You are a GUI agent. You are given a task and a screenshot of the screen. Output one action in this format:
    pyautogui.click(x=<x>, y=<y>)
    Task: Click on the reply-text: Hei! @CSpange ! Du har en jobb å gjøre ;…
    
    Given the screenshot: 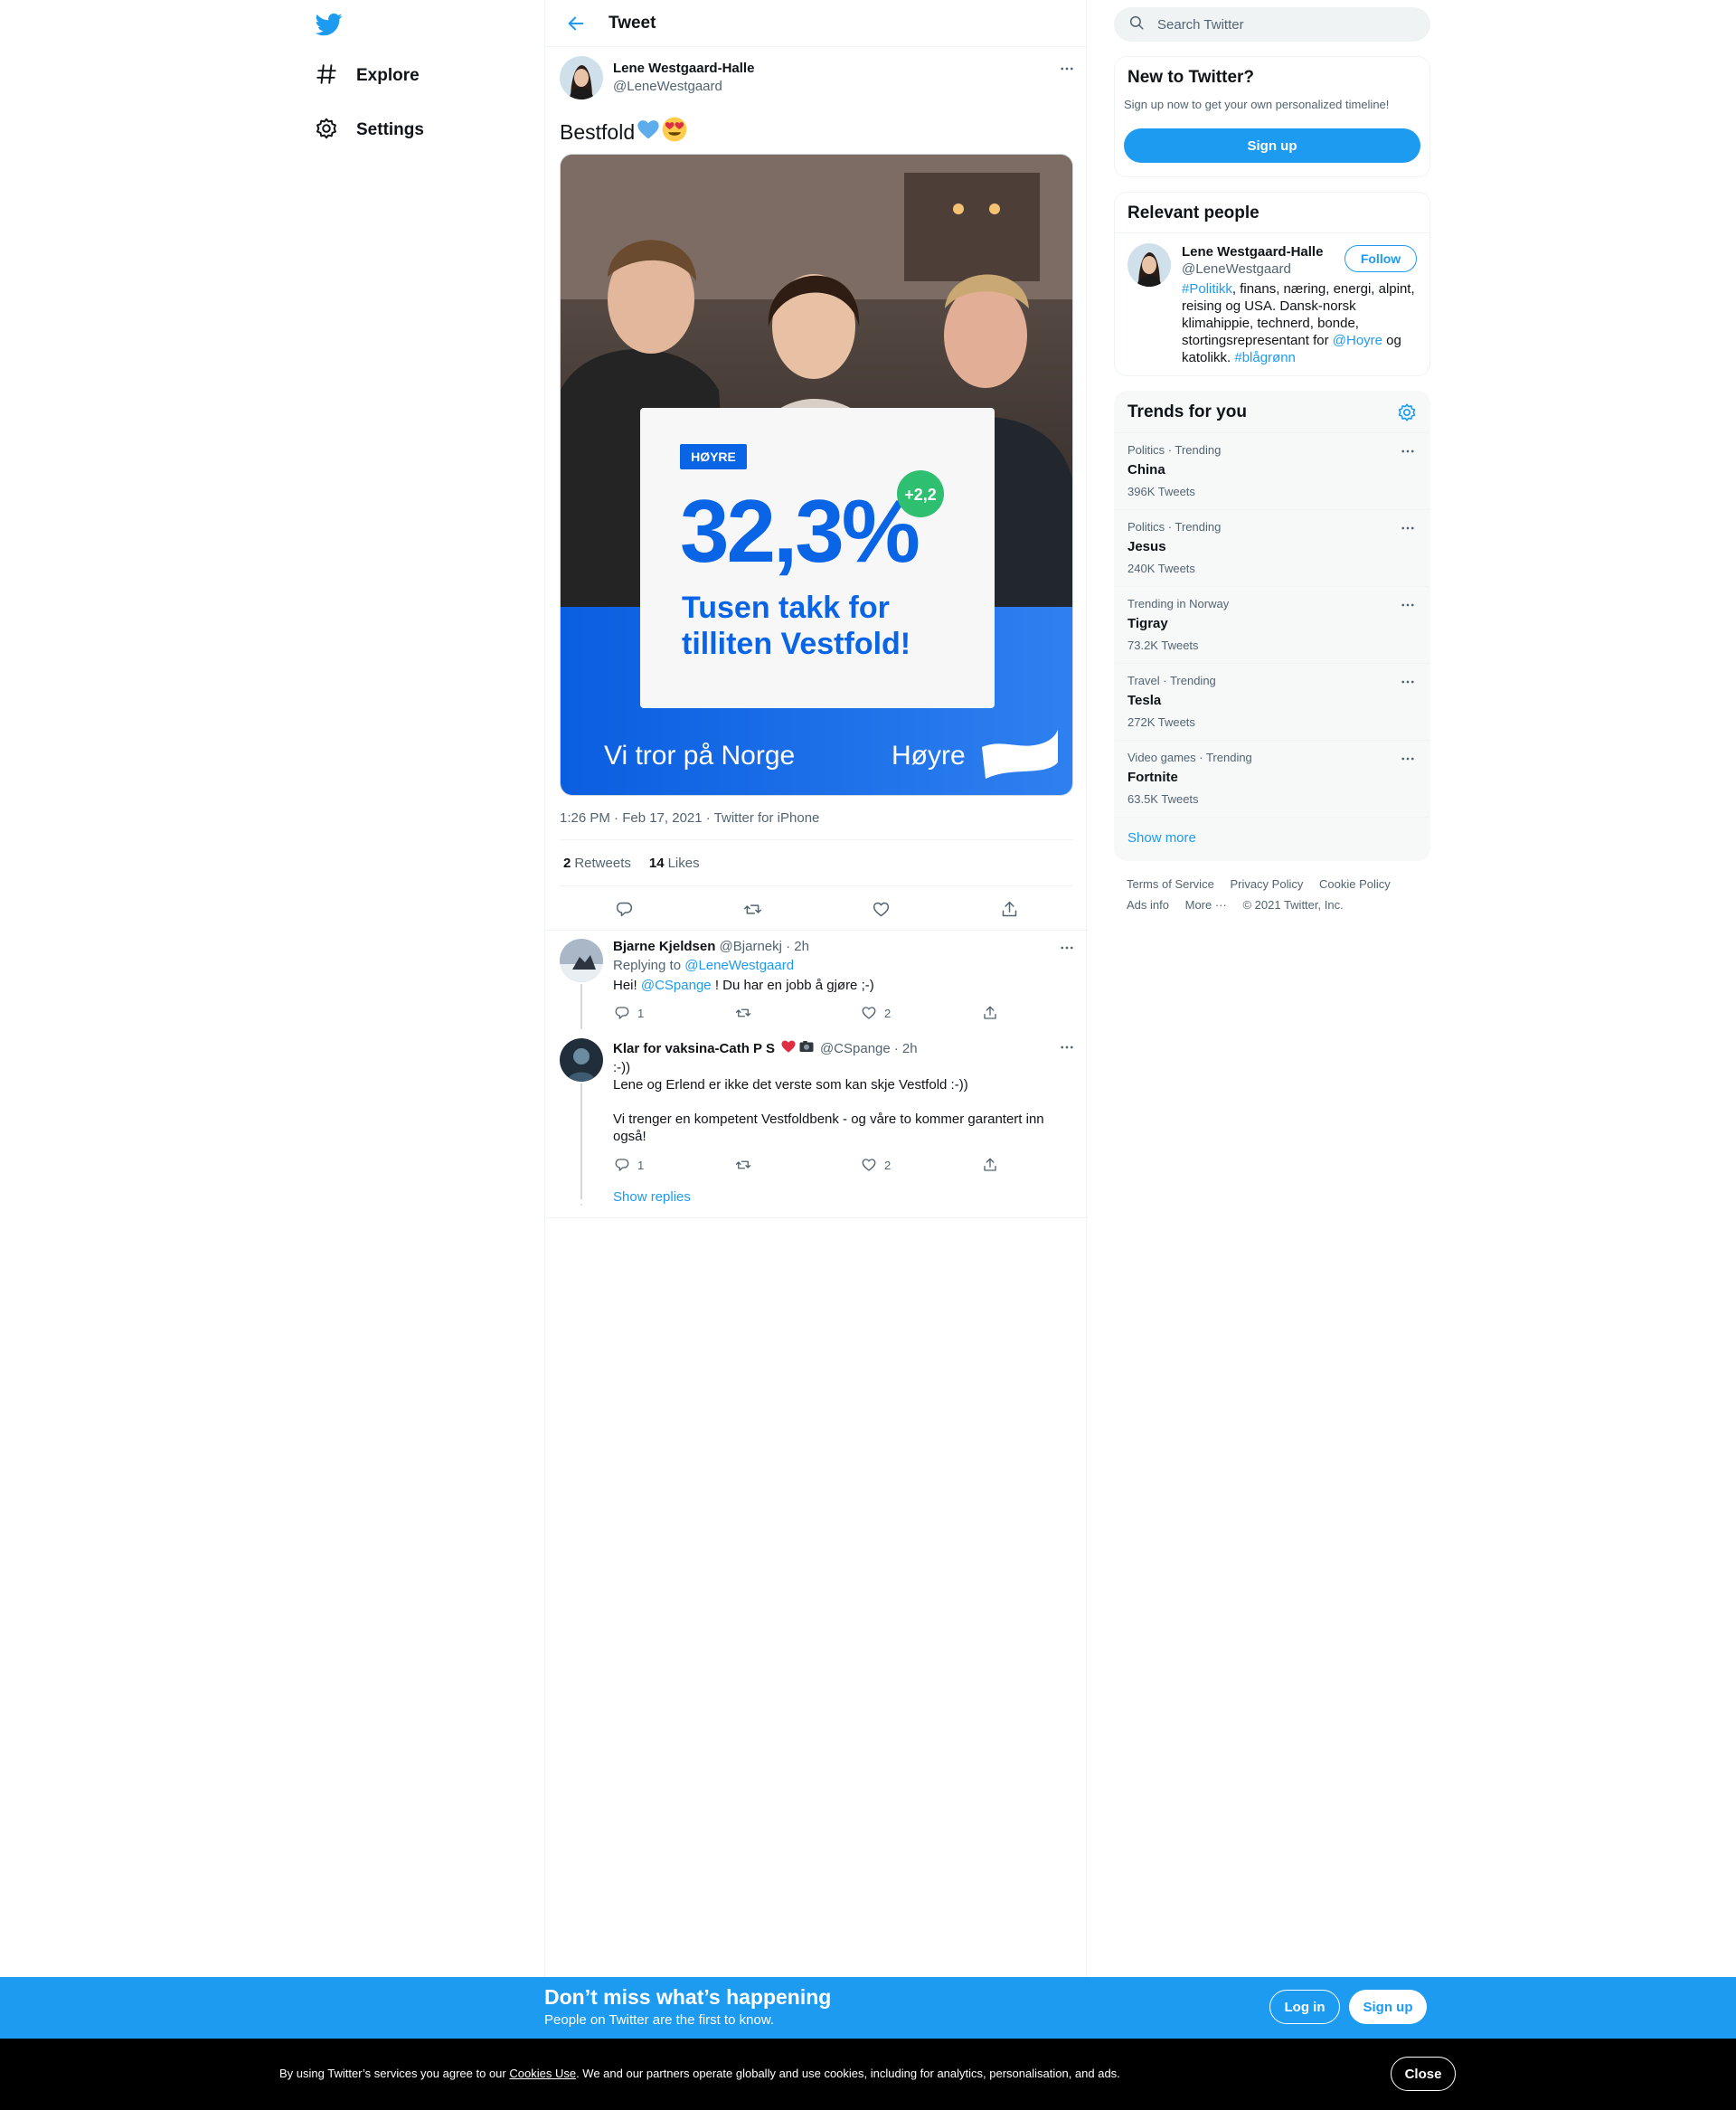 What is the action you would take?
    pyautogui.click(x=839, y=985)
    